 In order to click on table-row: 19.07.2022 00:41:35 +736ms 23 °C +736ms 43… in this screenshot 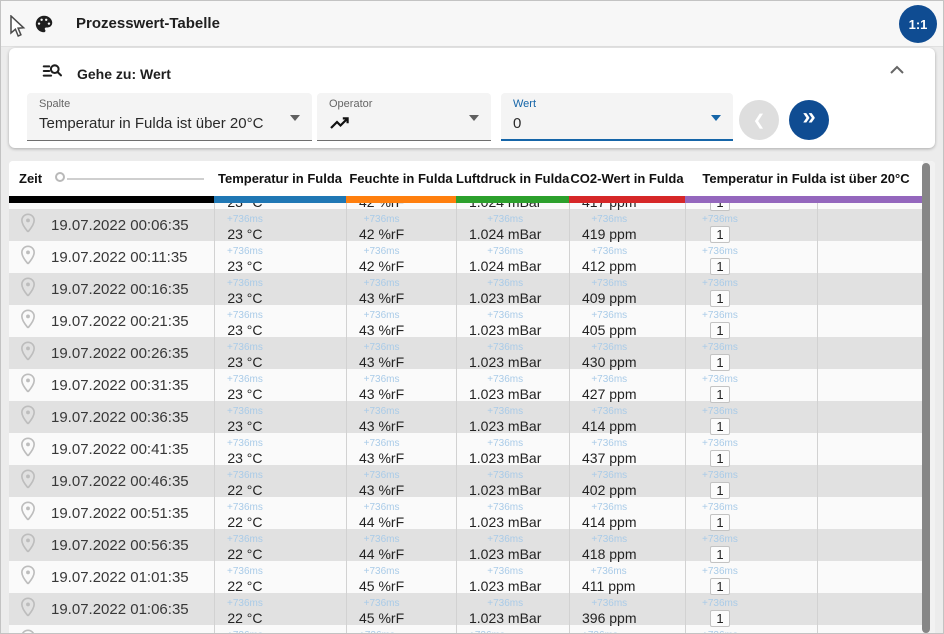, I will do `click(468, 450)`.